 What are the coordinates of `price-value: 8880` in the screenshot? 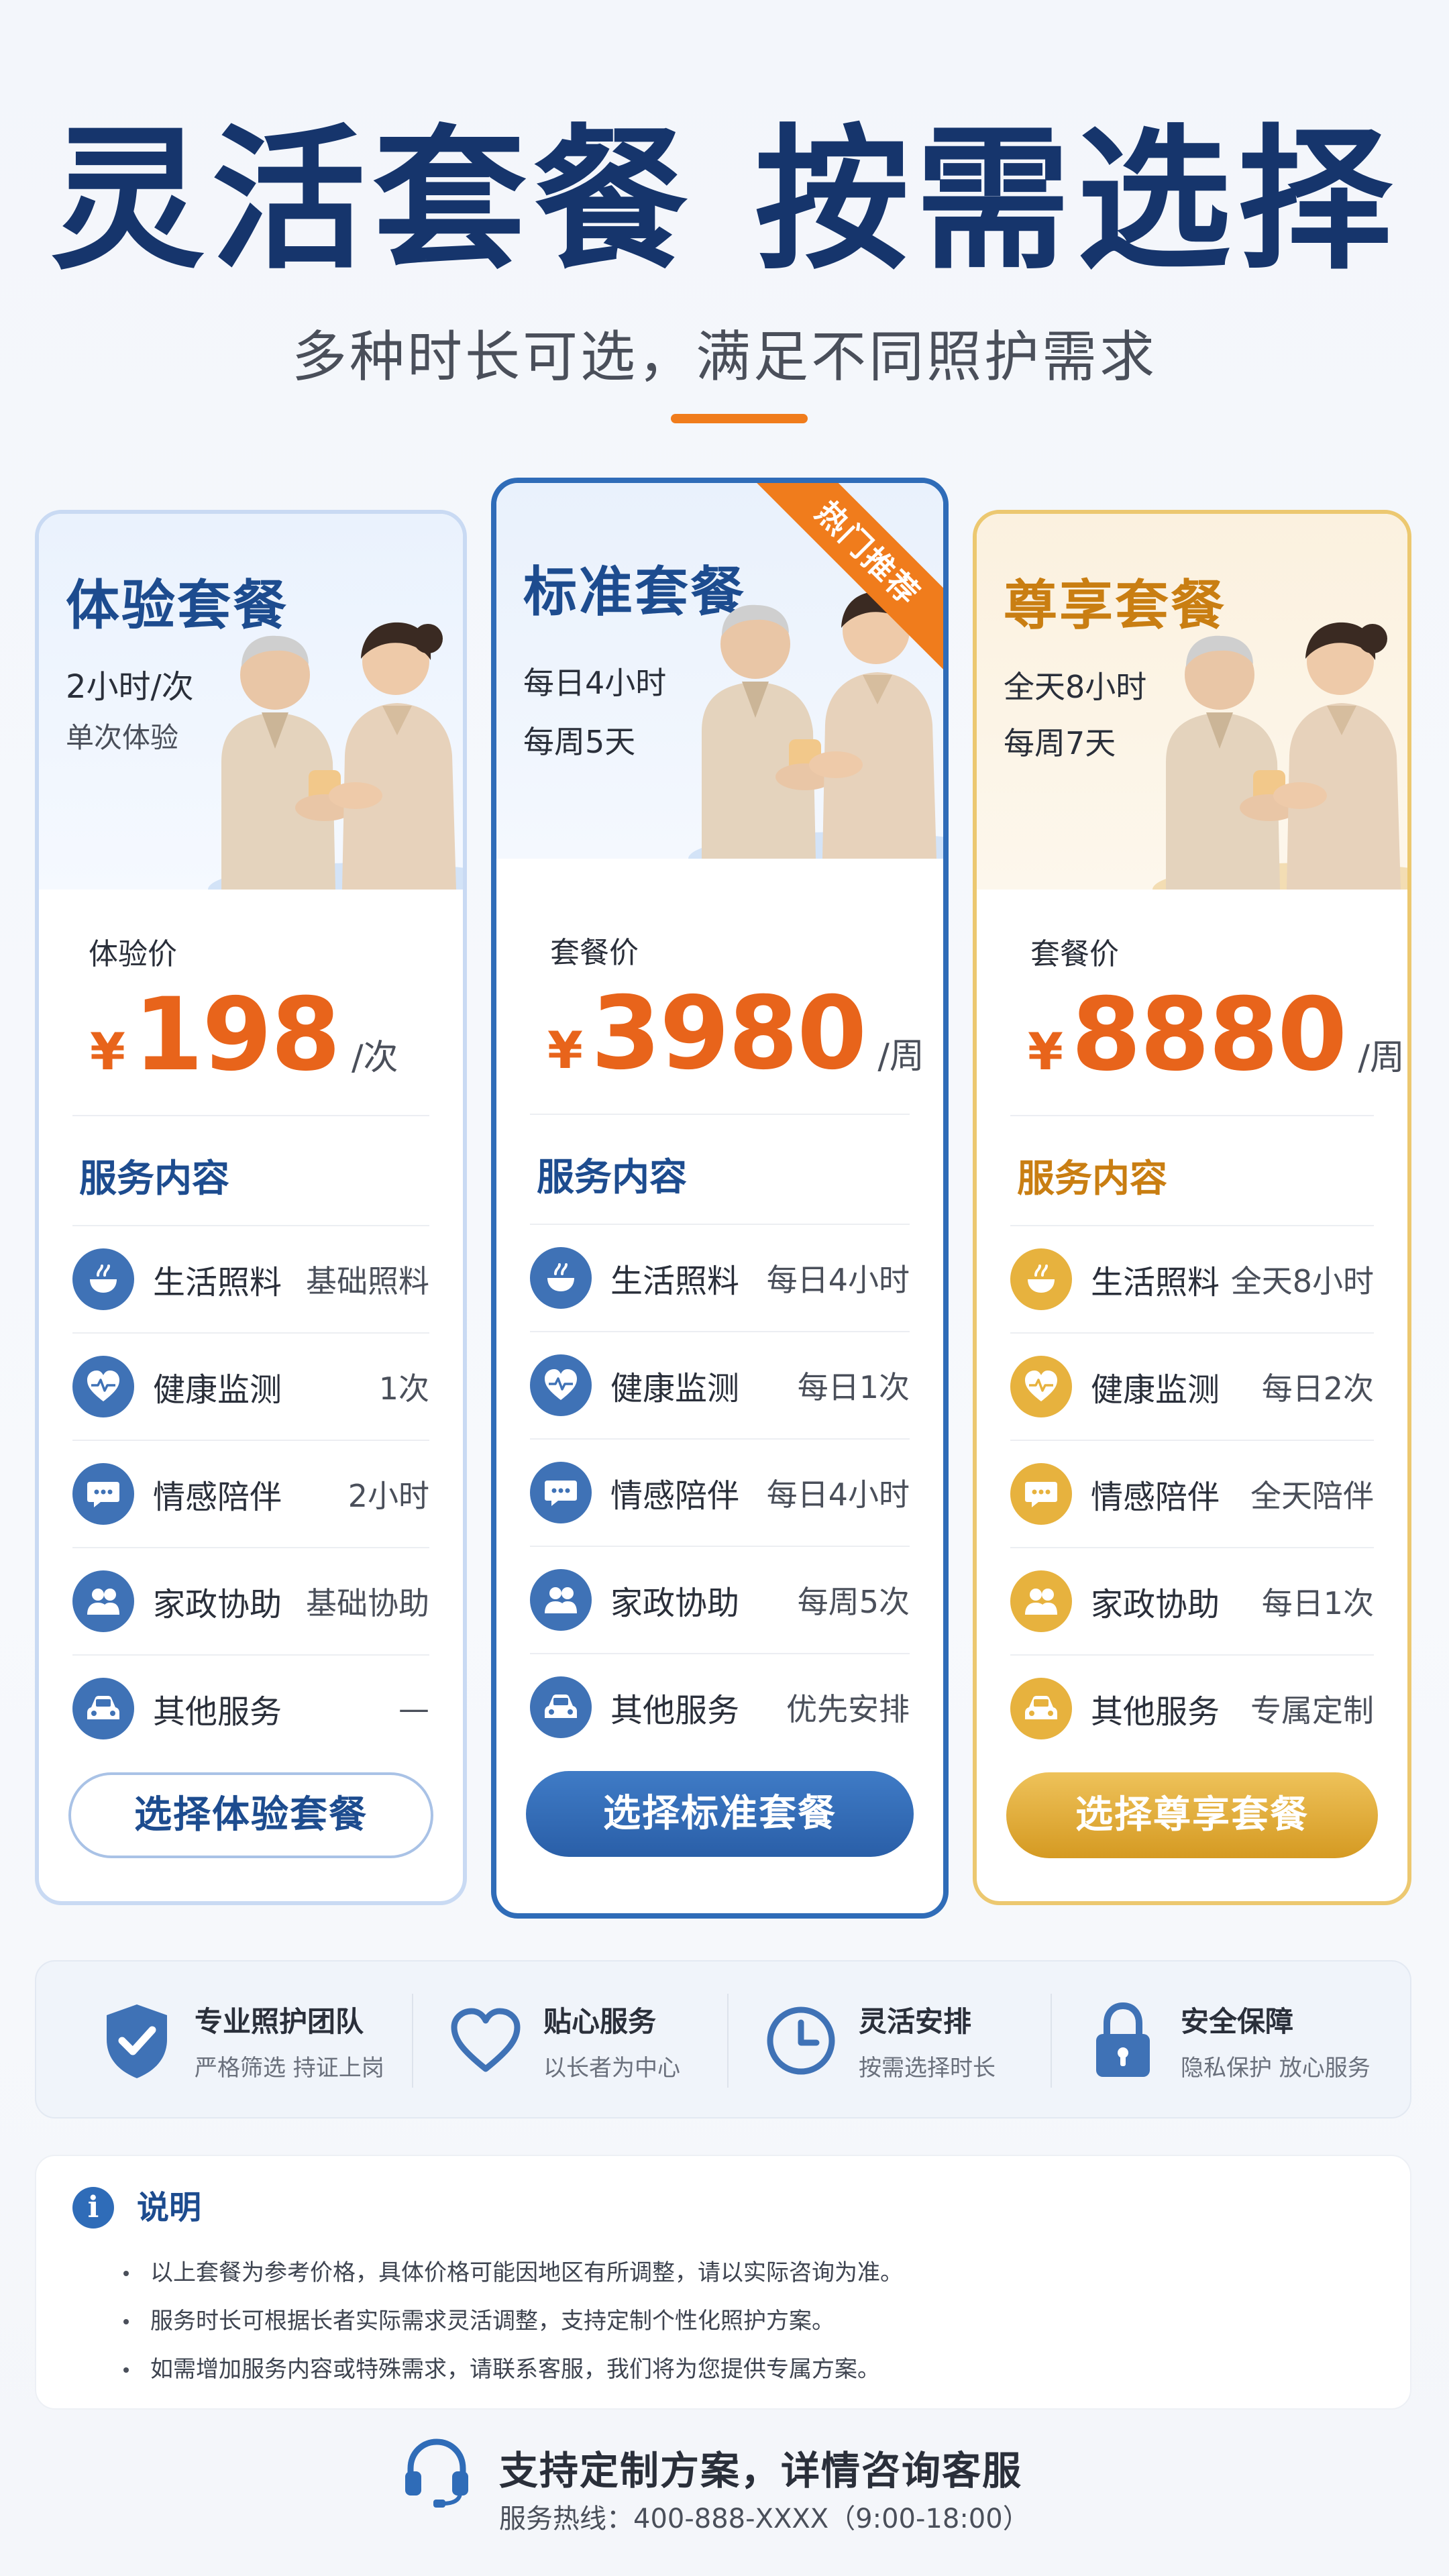 It's located at (1209, 1035).